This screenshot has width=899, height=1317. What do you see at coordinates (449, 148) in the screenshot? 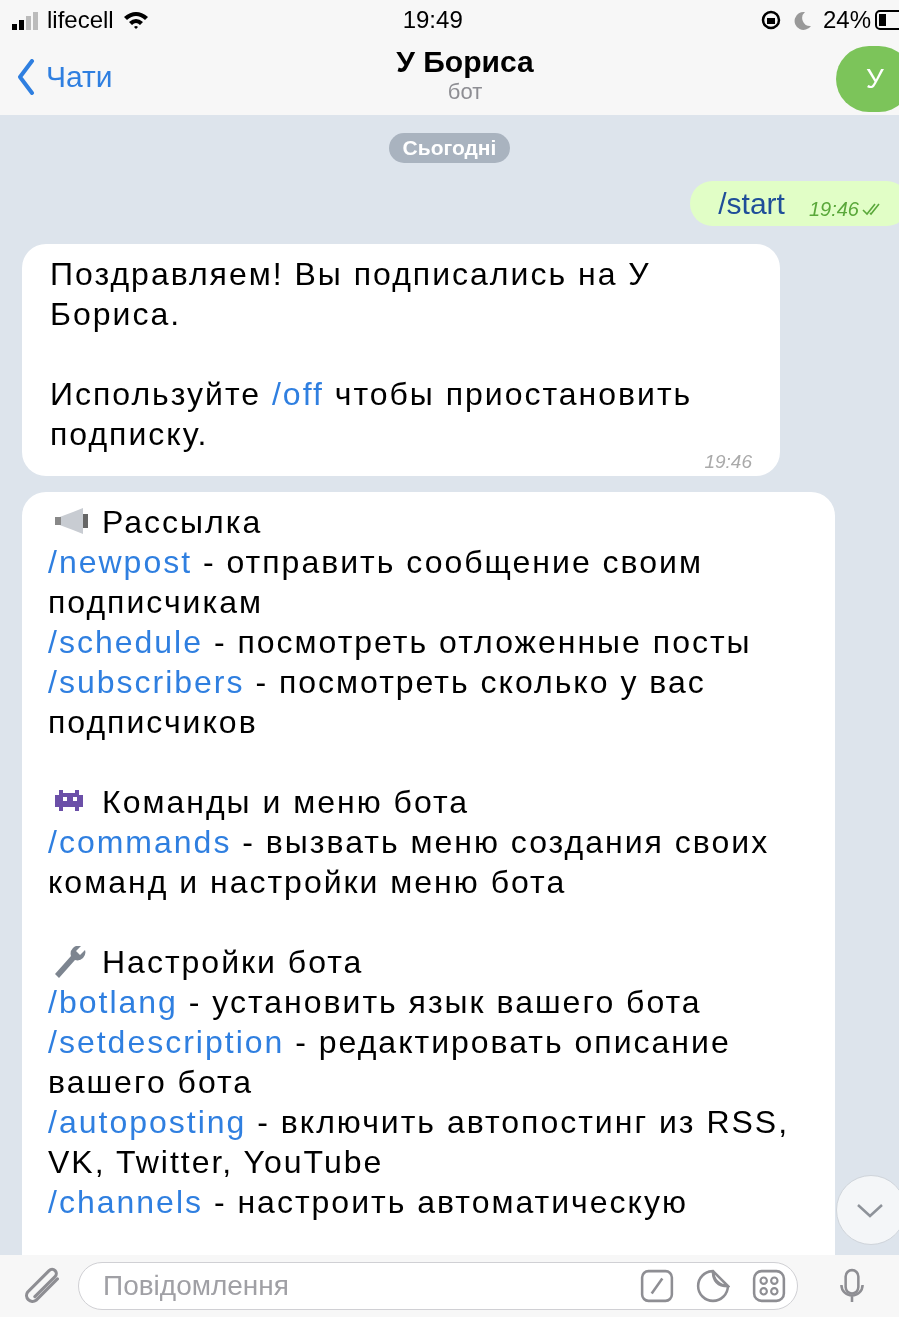
I see `date-label: Сьогодні` at bounding box center [449, 148].